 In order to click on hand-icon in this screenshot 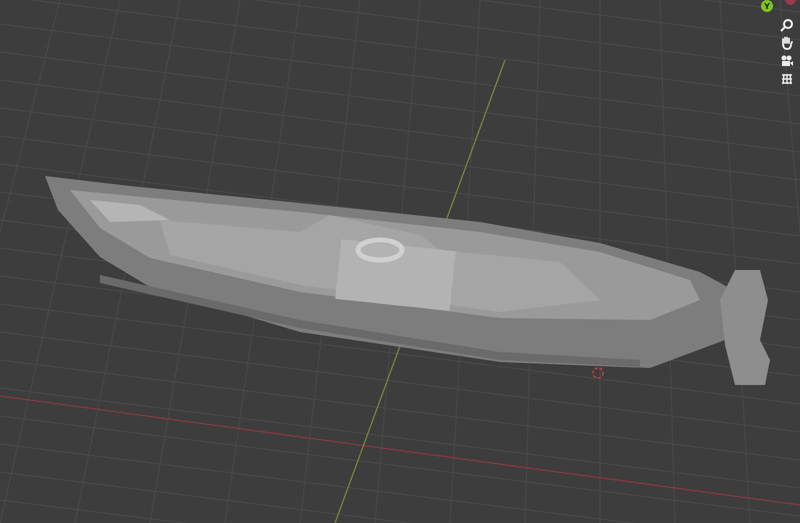, I will do `click(787, 43)`.